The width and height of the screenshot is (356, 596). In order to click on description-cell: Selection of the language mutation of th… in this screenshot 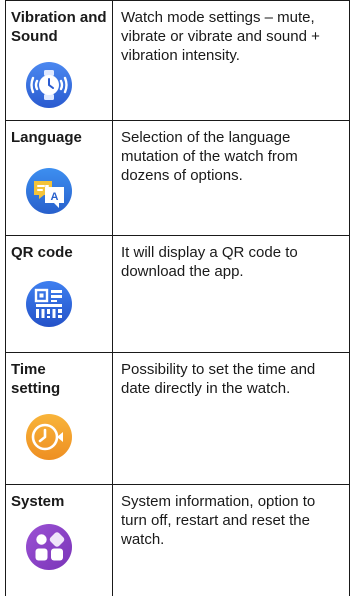, I will do `click(231, 178)`.